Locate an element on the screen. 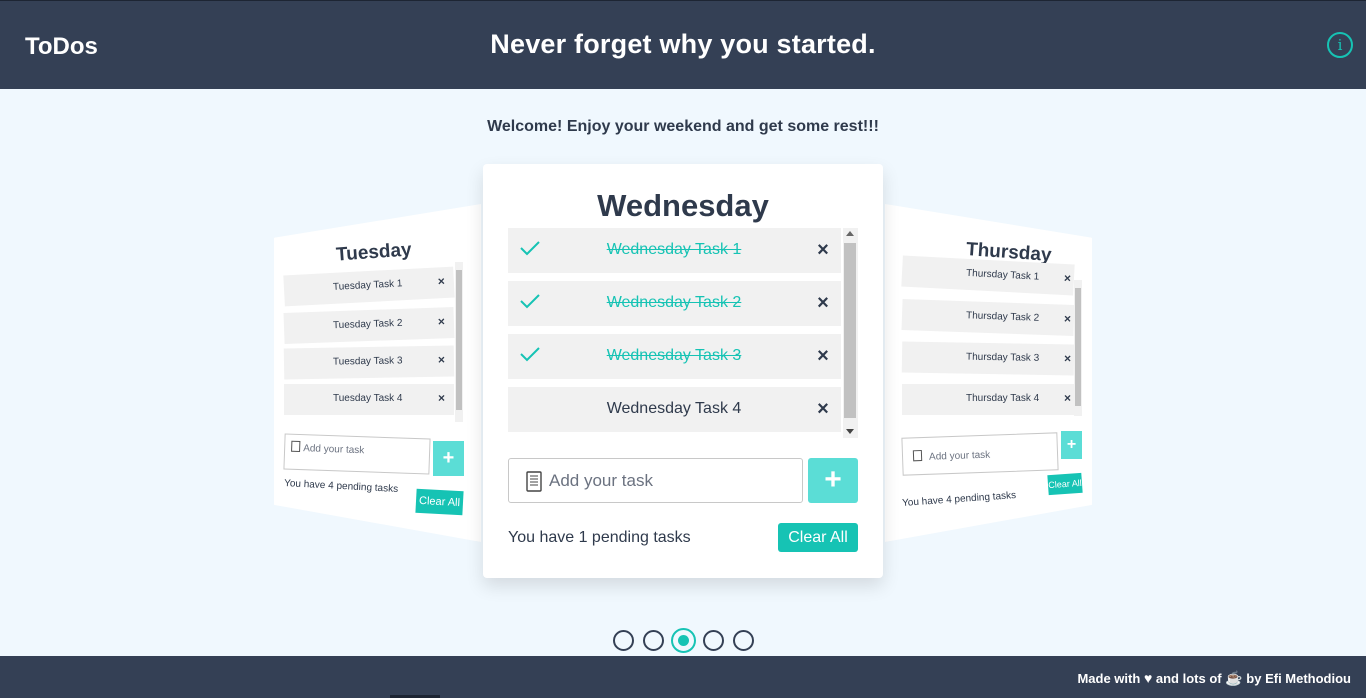 The height and width of the screenshot is (698, 1366). task-text: Tuesday Task 4 is located at coordinates (368, 398).